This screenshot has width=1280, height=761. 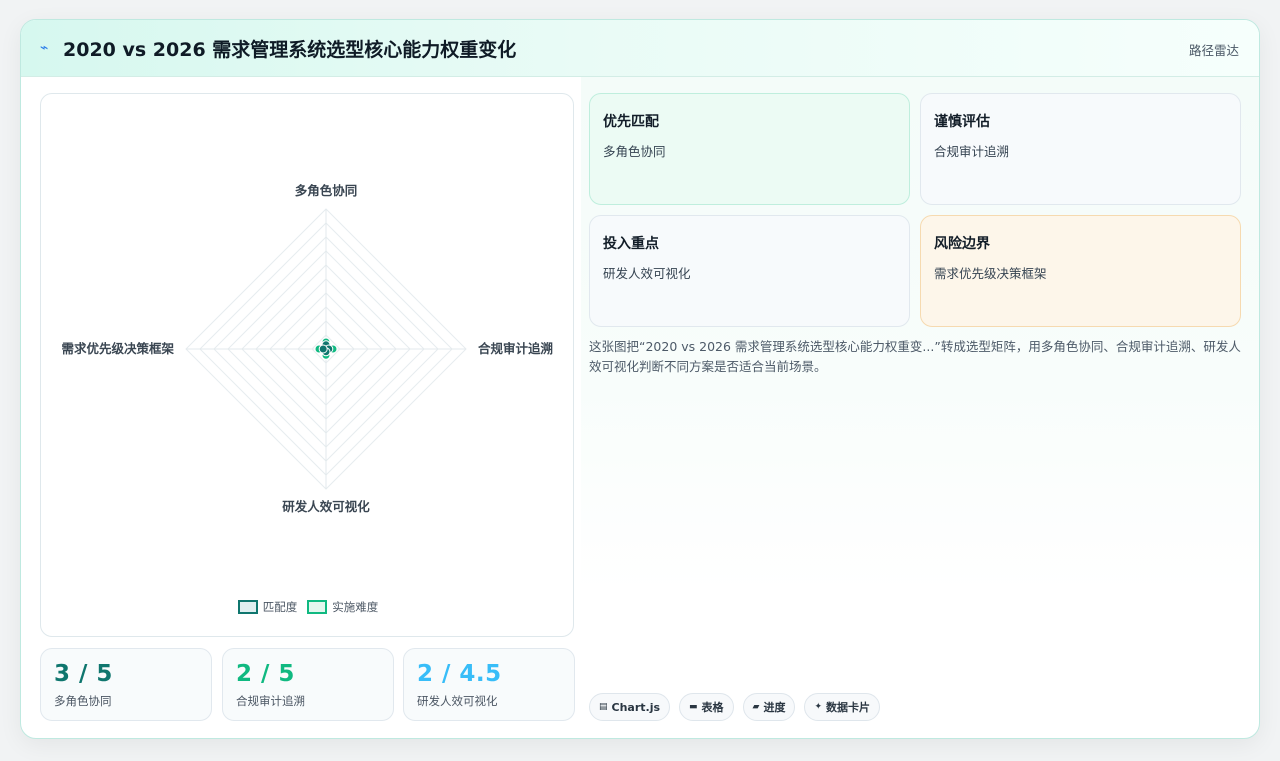 I want to click on progress-icon: ▰, so click(x=756, y=707).